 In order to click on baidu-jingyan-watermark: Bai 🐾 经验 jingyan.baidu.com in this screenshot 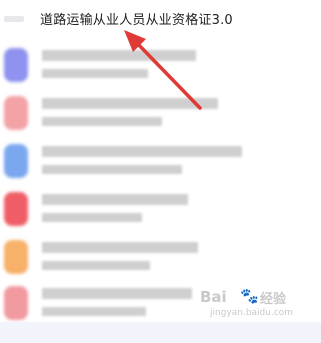, I will do `click(259, 305)`.